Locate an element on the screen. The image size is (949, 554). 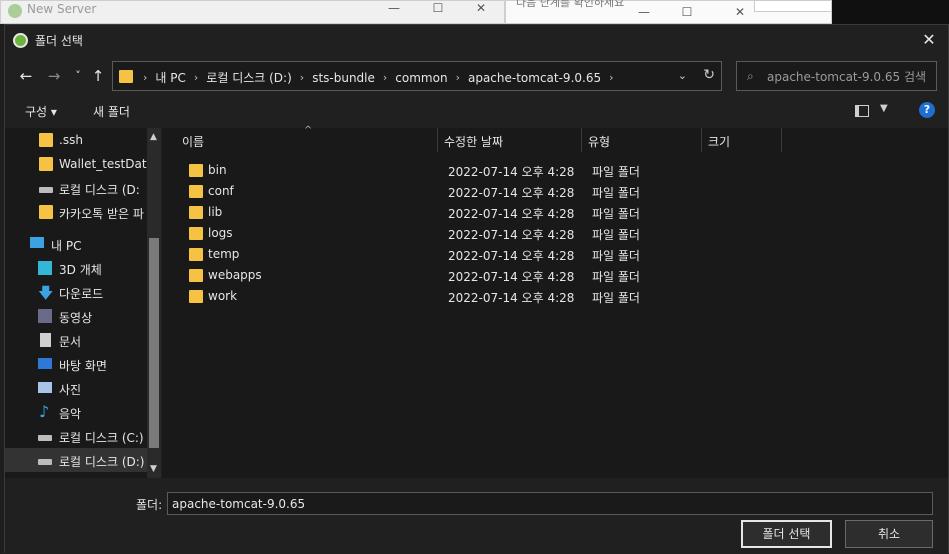
music-icon: ♪ is located at coordinates (44, 411).